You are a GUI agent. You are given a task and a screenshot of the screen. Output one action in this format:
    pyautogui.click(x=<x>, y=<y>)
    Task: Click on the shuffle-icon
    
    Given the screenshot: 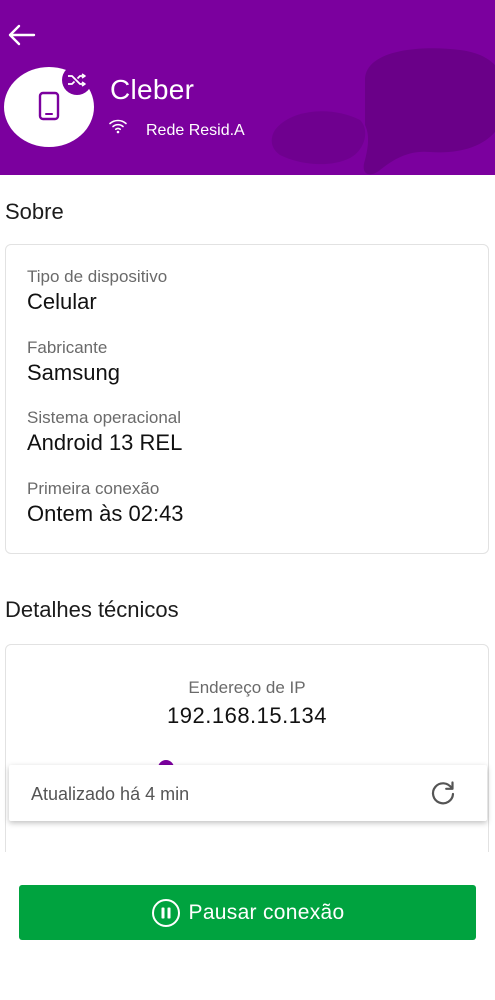 What is the action you would take?
    pyautogui.click(x=77, y=80)
    